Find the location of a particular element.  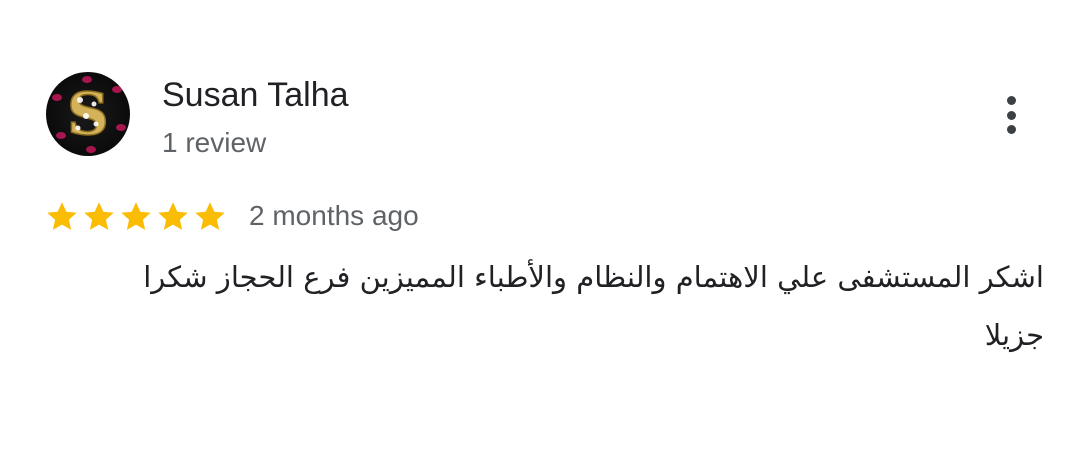

more-vert-icon is located at coordinates (1011, 100).